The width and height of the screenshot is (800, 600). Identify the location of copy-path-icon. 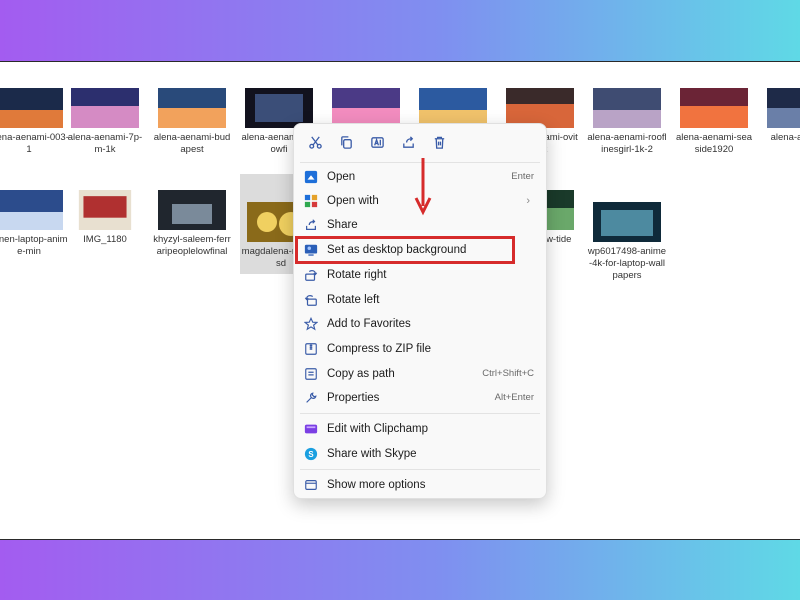
(311, 374).